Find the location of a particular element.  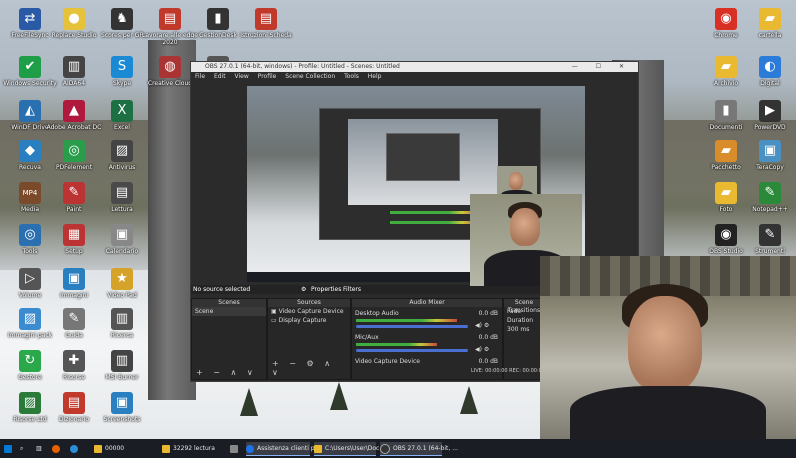

desktop-icon-label: Excel is located at coordinates (122, 127).